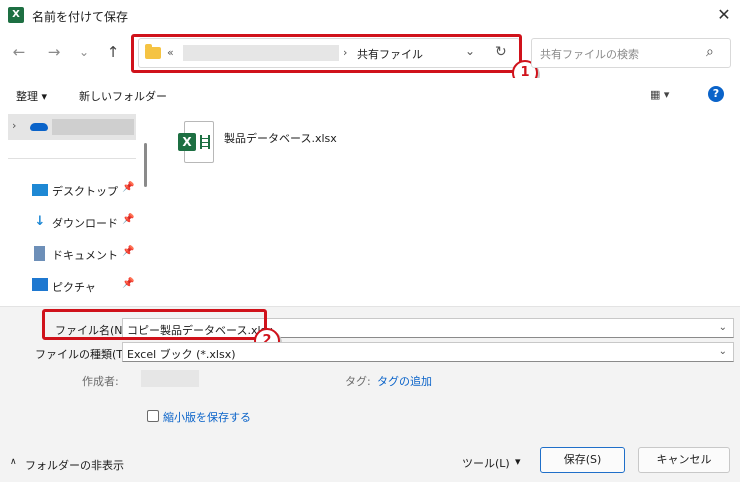  Describe the element at coordinates (153, 416) in the screenshot. I see `thumbnail-checkbox` at that location.